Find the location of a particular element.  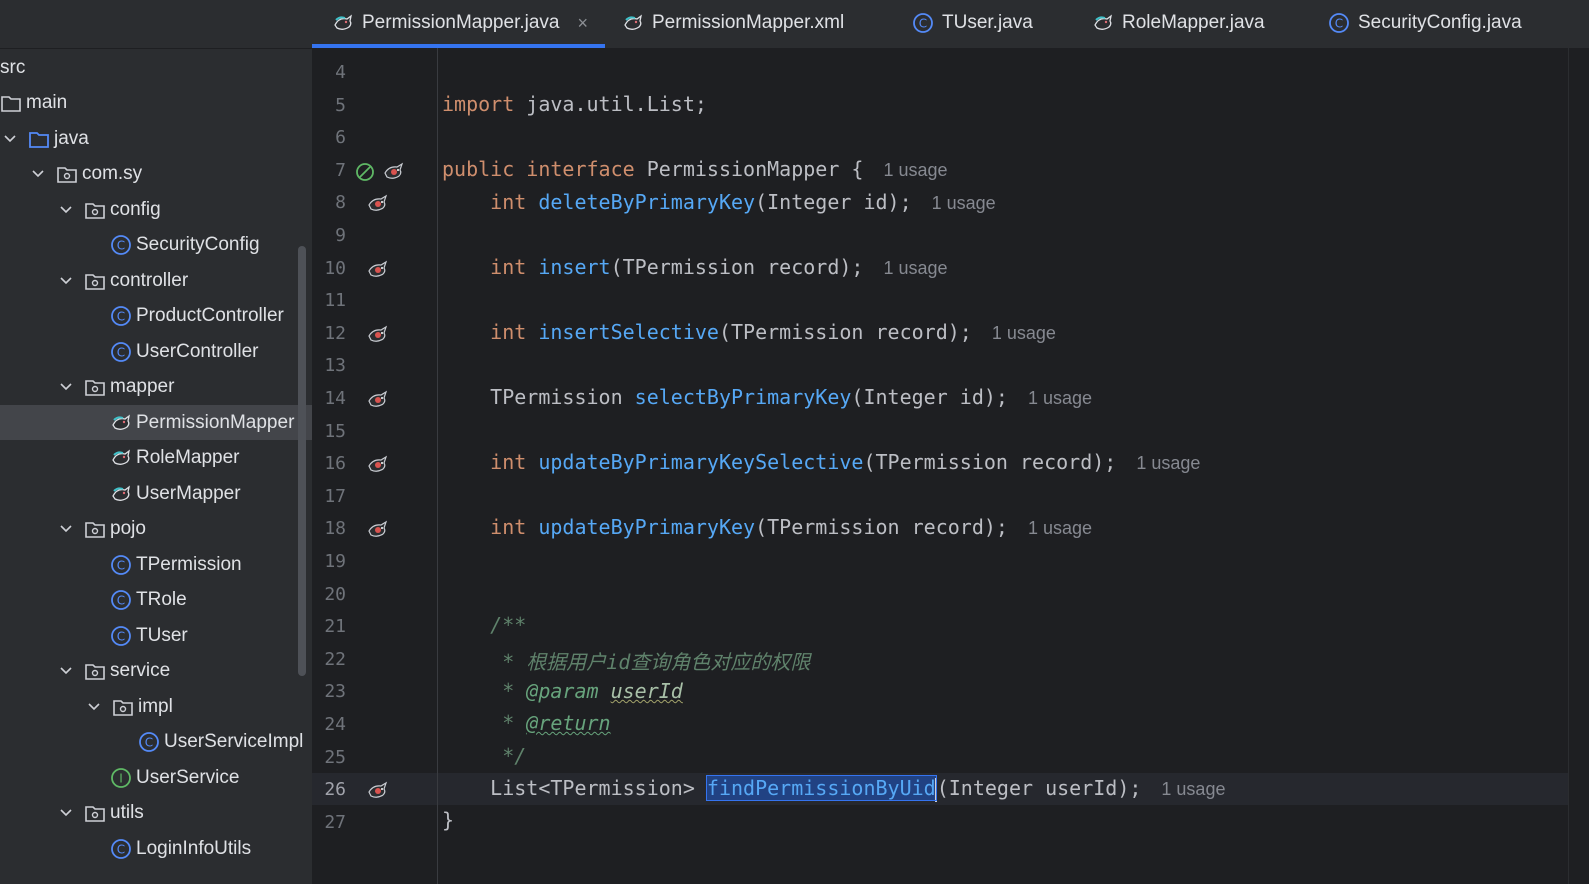

tree-item-pojo: pojo is located at coordinates (156, 529).